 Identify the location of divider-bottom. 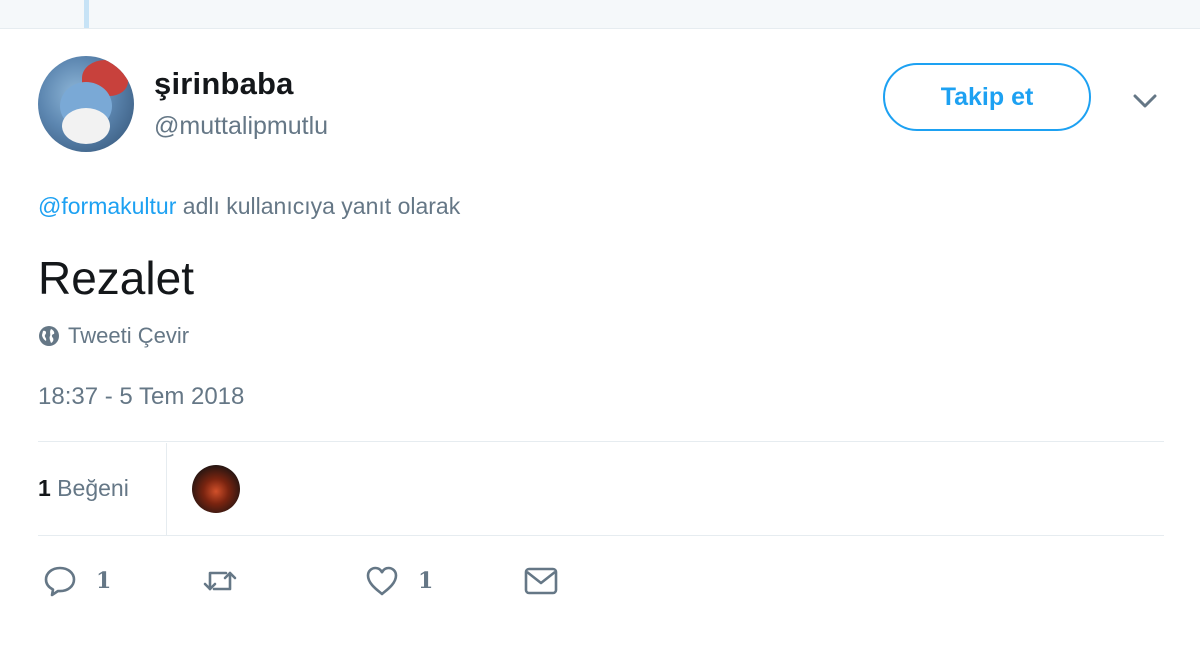
(601, 535).